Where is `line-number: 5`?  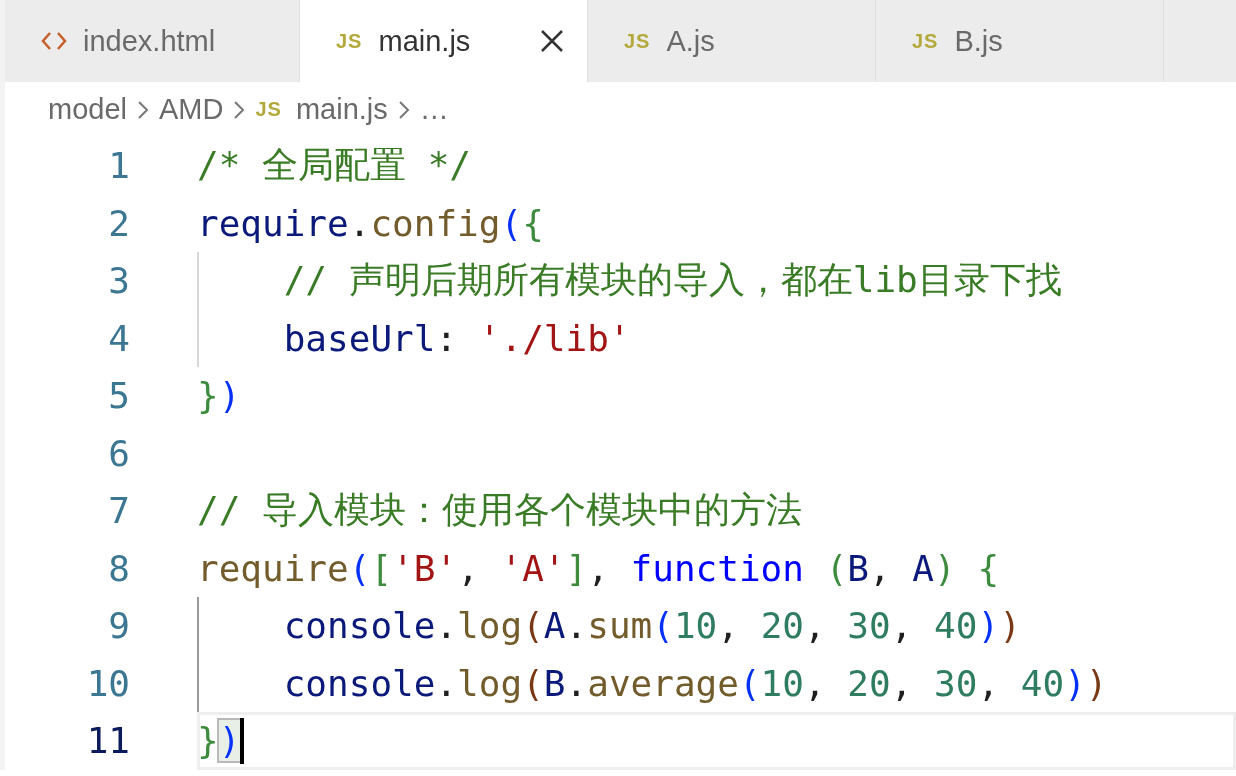 line-number: 5 is located at coordinates (118, 396).